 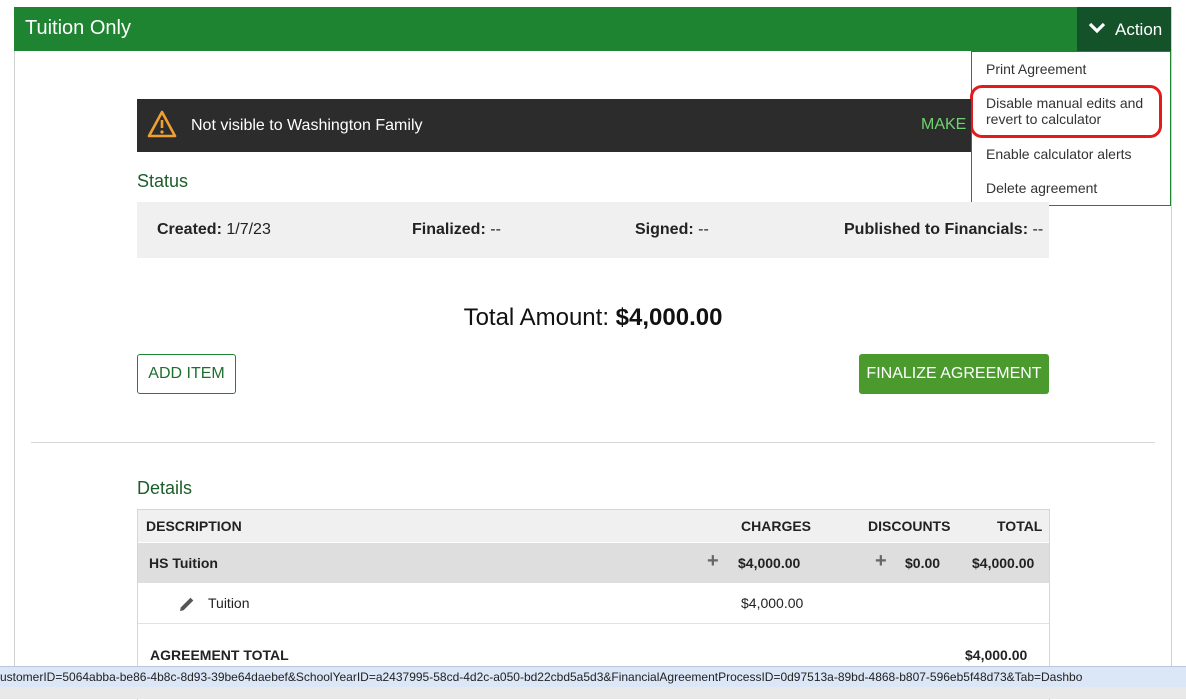 What do you see at coordinates (78, 28) in the screenshot?
I see `page-title: Tuition Only` at bounding box center [78, 28].